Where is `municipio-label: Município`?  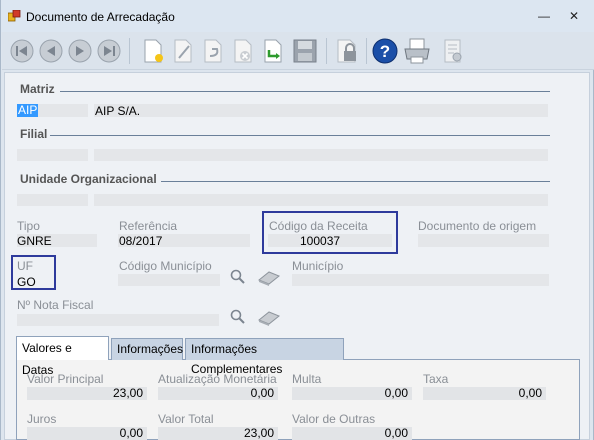 municipio-label: Município is located at coordinates (318, 266).